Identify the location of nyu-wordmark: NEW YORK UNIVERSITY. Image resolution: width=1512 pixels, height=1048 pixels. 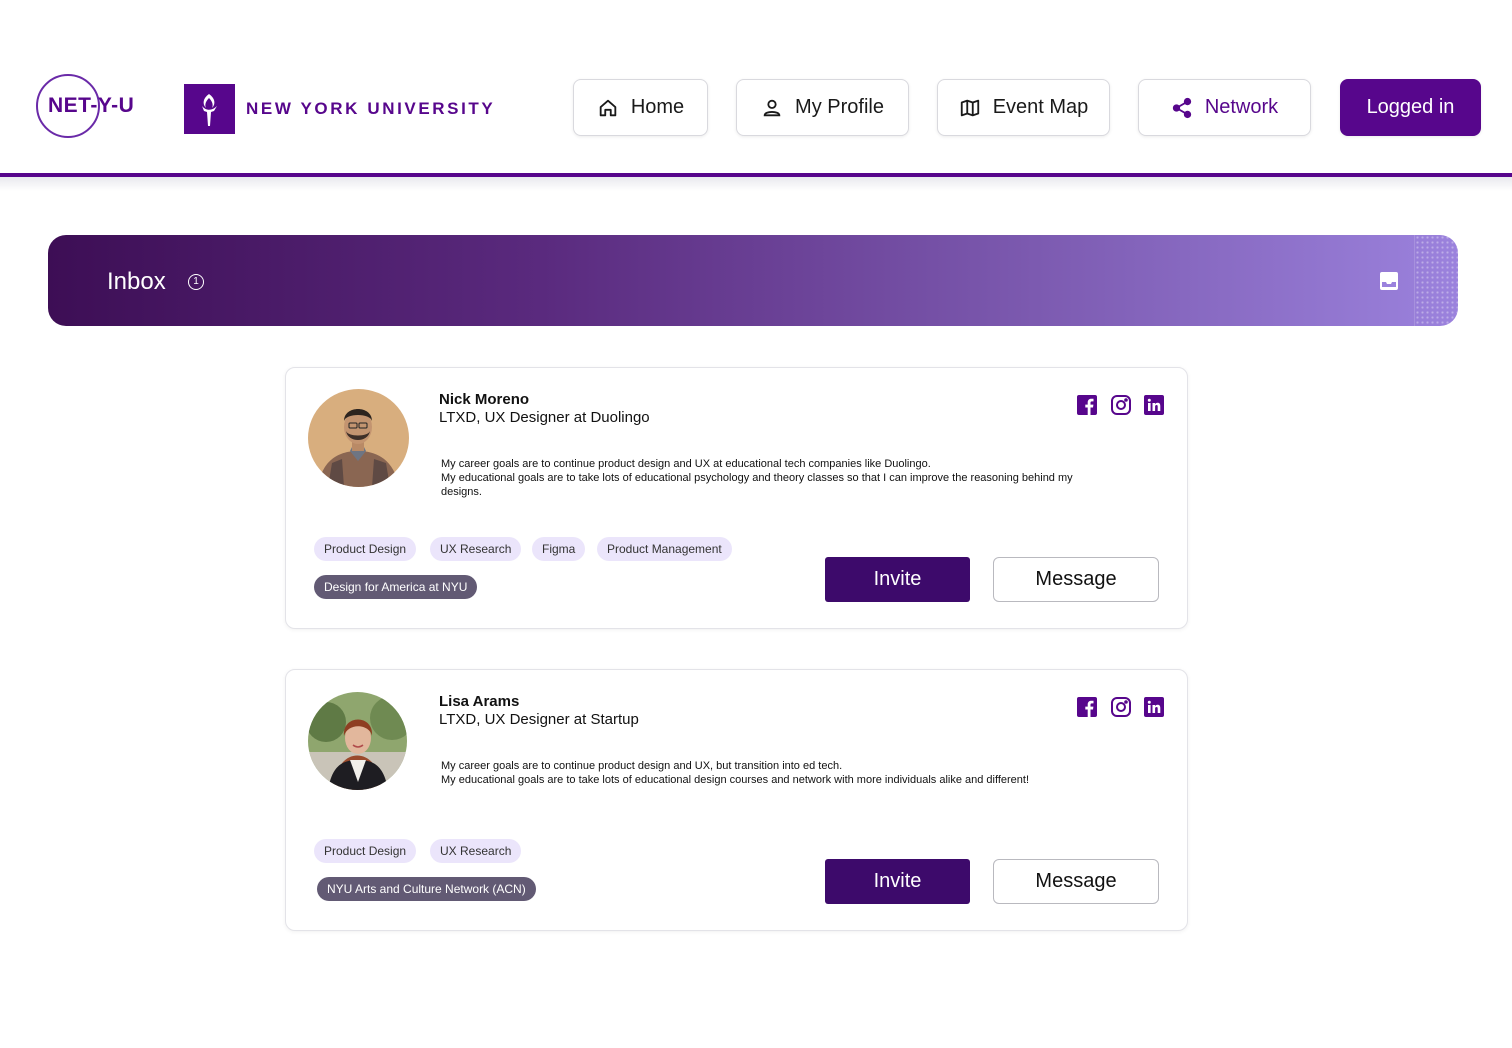
(371, 108).